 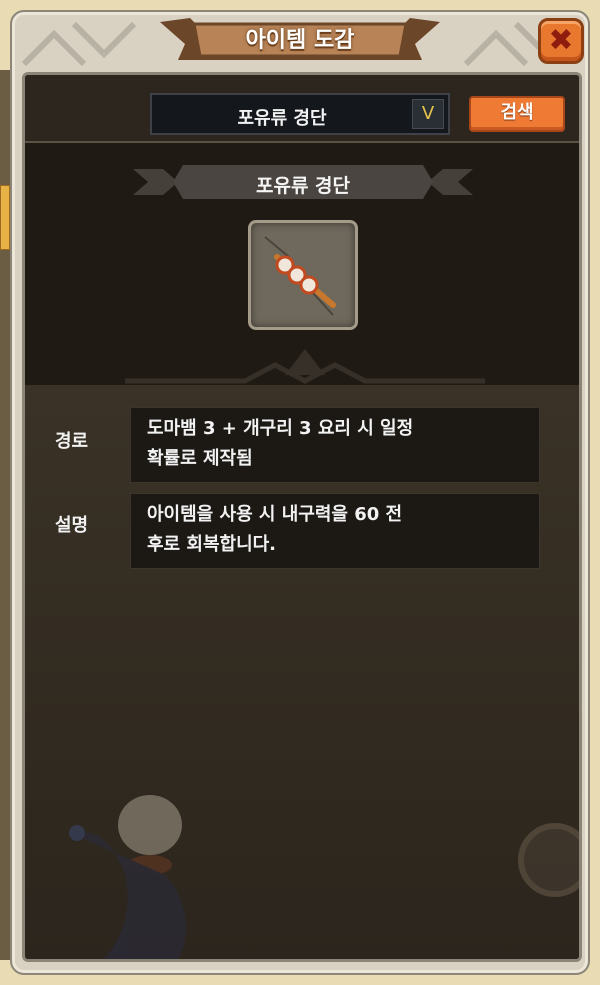 What do you see at coordinates (280, 428) in the screenshot?
I see `route-line: 도마뱀 3 + 개구리 3 요리 시 일정` at bounding box center [280, 428].